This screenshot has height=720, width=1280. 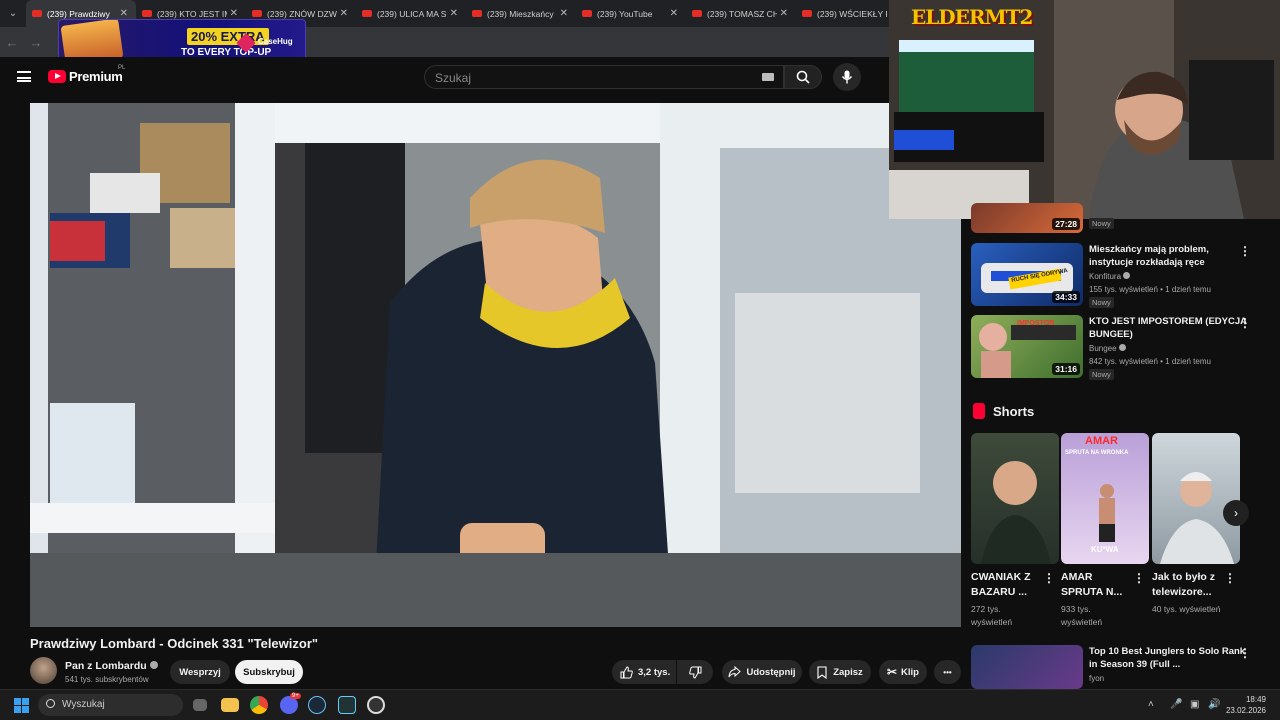 What do you see at coordinates (947, 672) in the screenshot?
I see `more-actions-button: •••` at bounding box center [947, 672].